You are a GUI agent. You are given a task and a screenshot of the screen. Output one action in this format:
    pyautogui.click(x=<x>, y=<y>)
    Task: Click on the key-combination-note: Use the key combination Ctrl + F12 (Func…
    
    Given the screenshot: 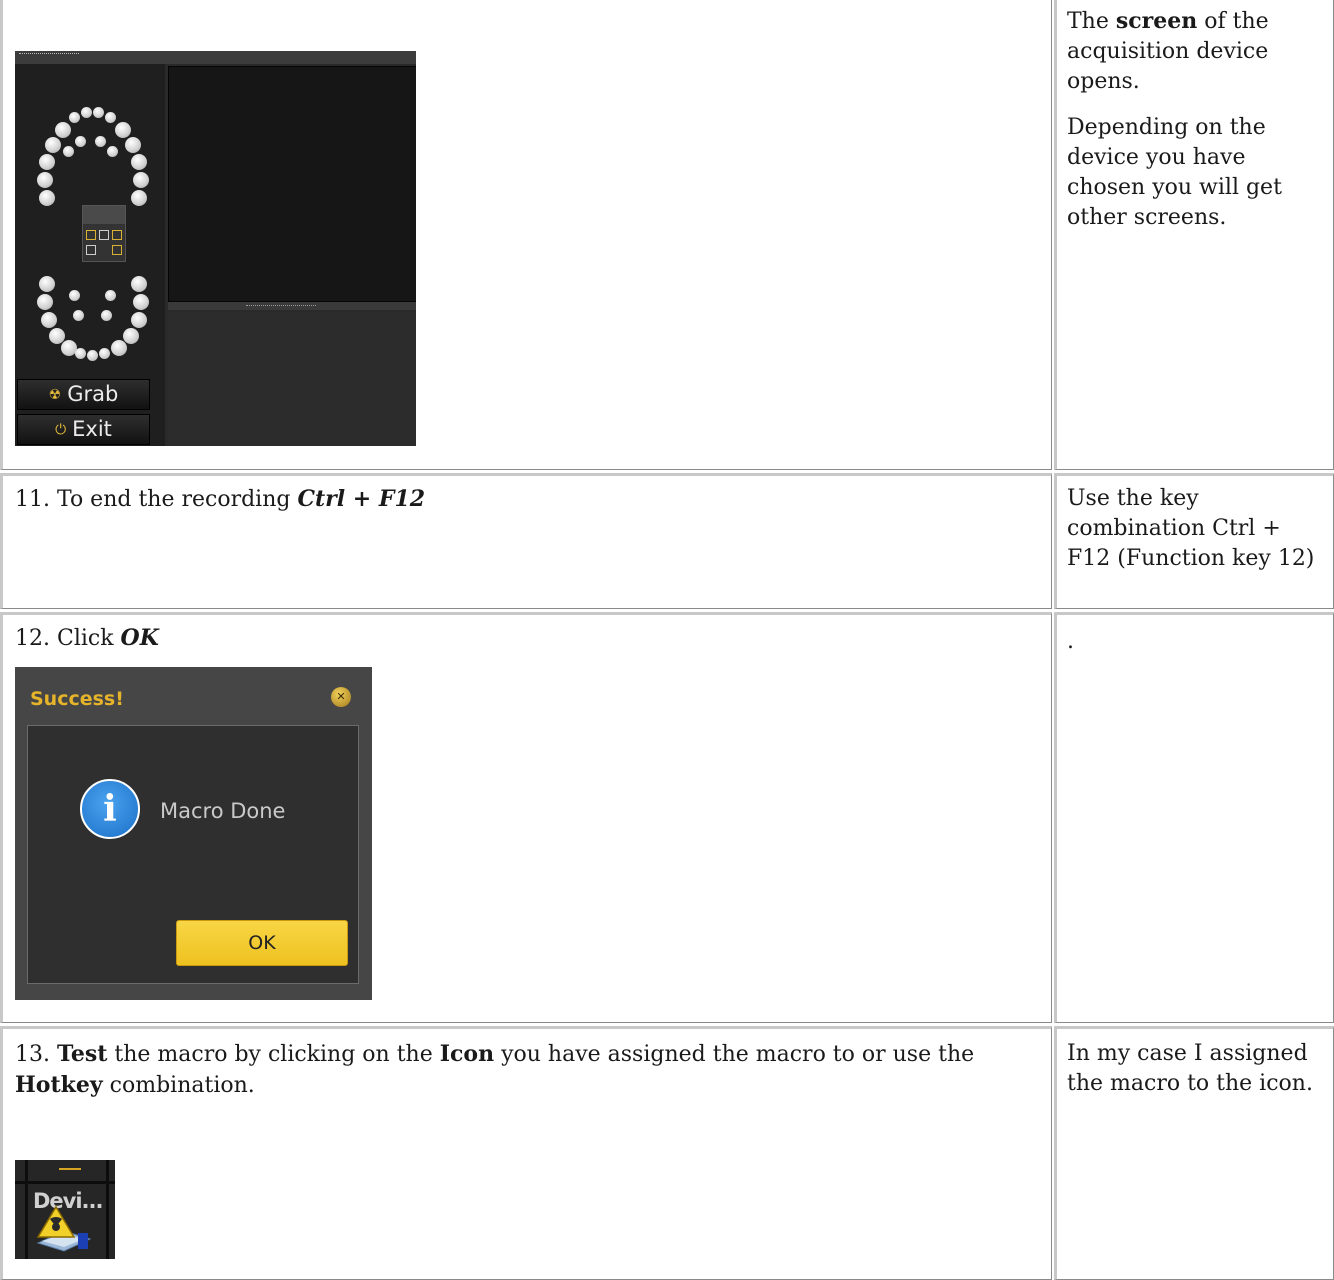 What is the action you would take?
    pyautogui.click(x=1191, y=528)
    